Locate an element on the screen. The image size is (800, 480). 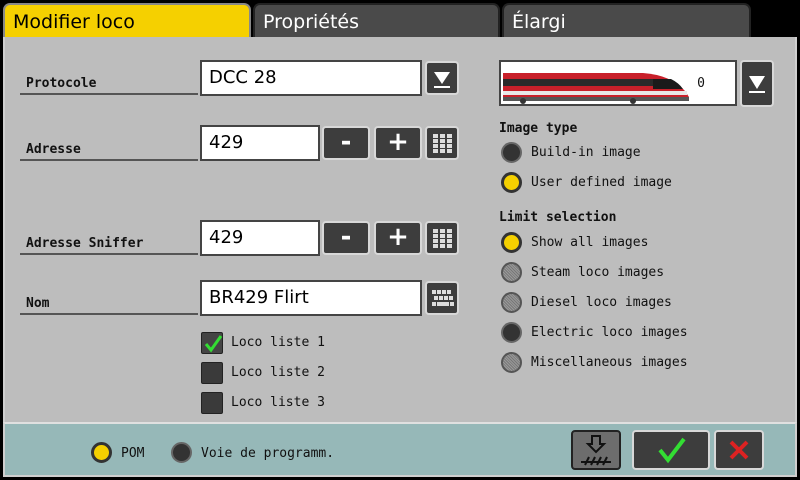
protocole-label: Protocole is located at coordinates (109, 85).